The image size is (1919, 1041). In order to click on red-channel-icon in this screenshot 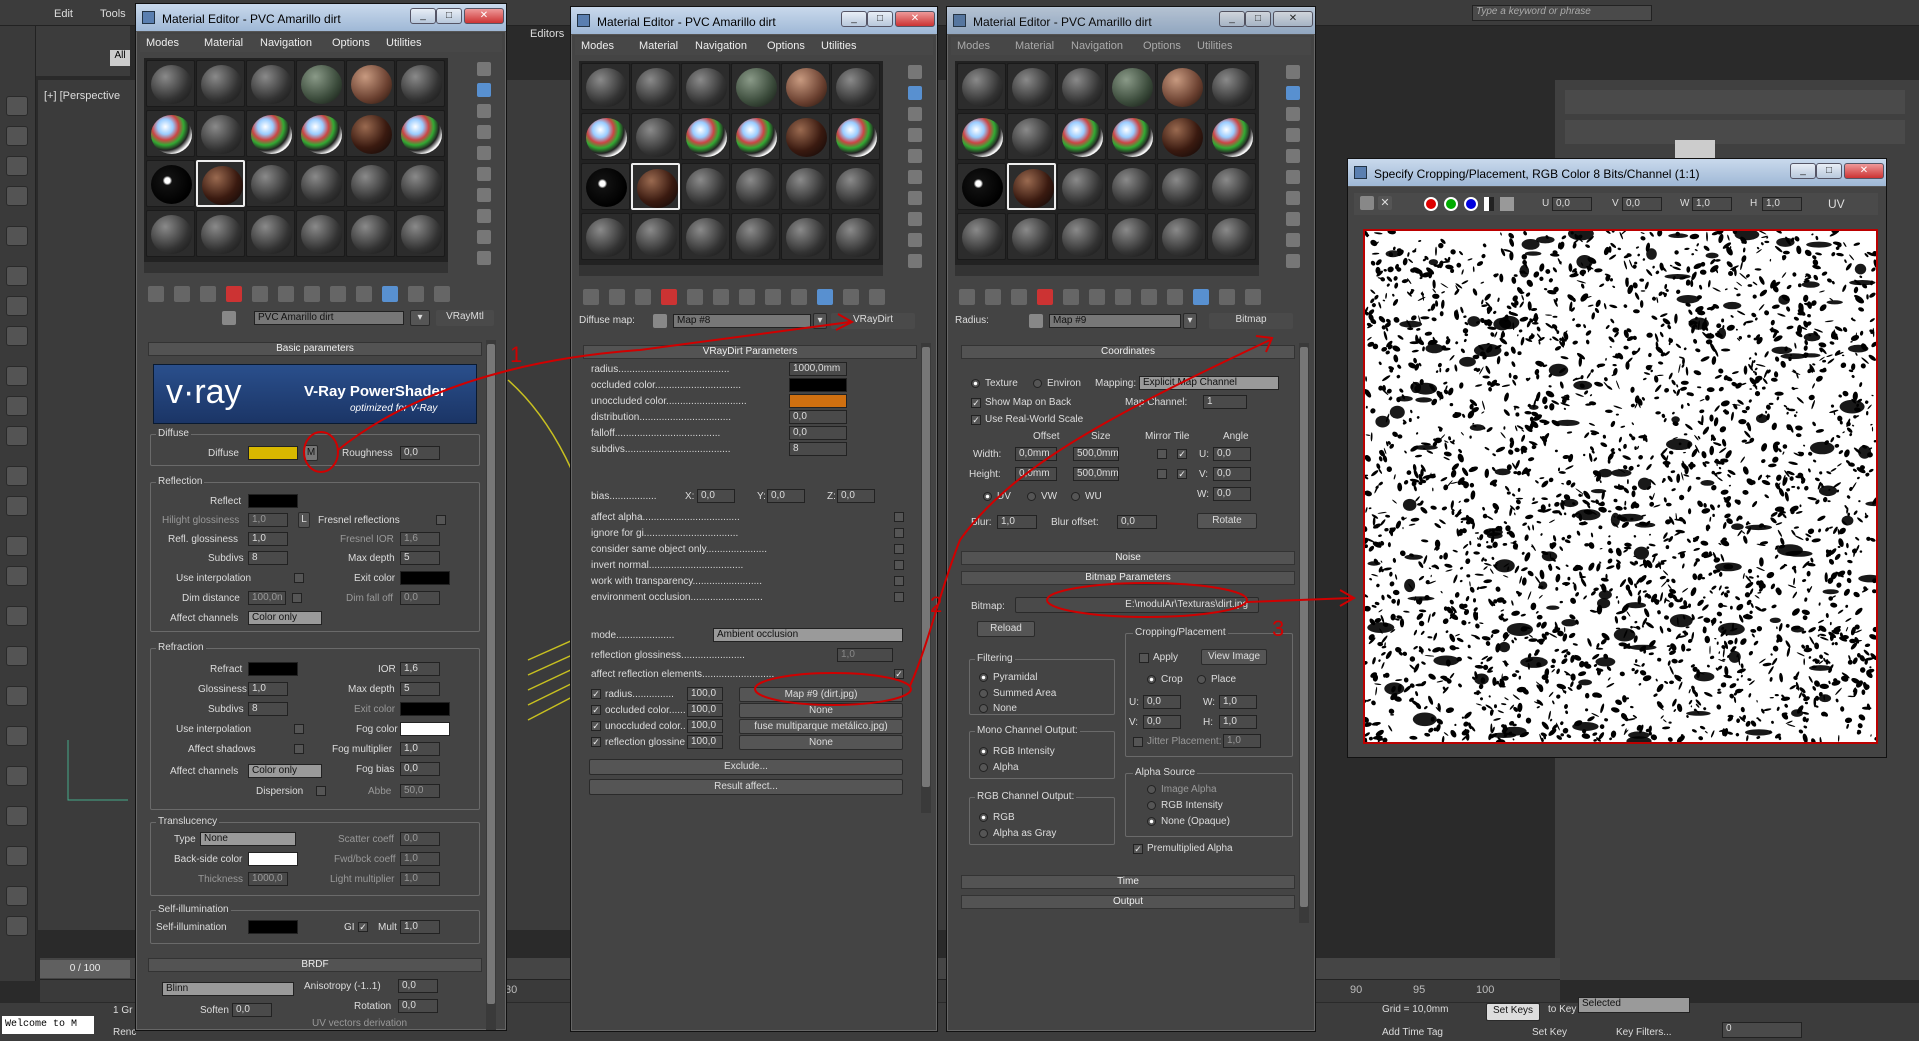, I will do `click(1431, 204)`.